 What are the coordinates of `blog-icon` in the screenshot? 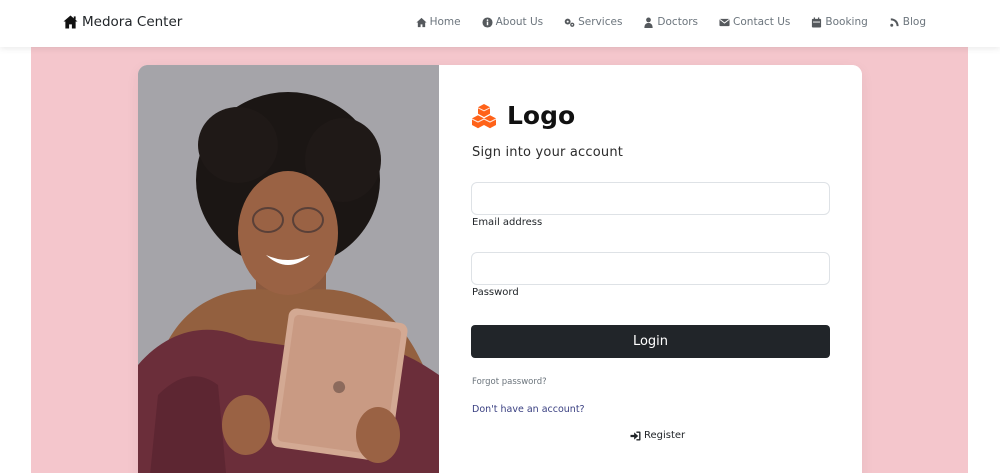 It's located at (894, 22).